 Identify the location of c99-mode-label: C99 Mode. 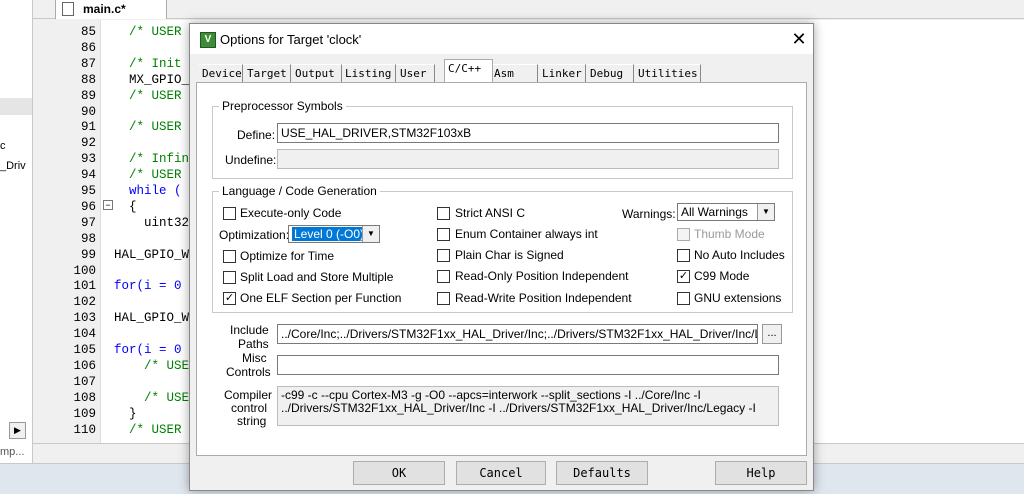
(722, 276).